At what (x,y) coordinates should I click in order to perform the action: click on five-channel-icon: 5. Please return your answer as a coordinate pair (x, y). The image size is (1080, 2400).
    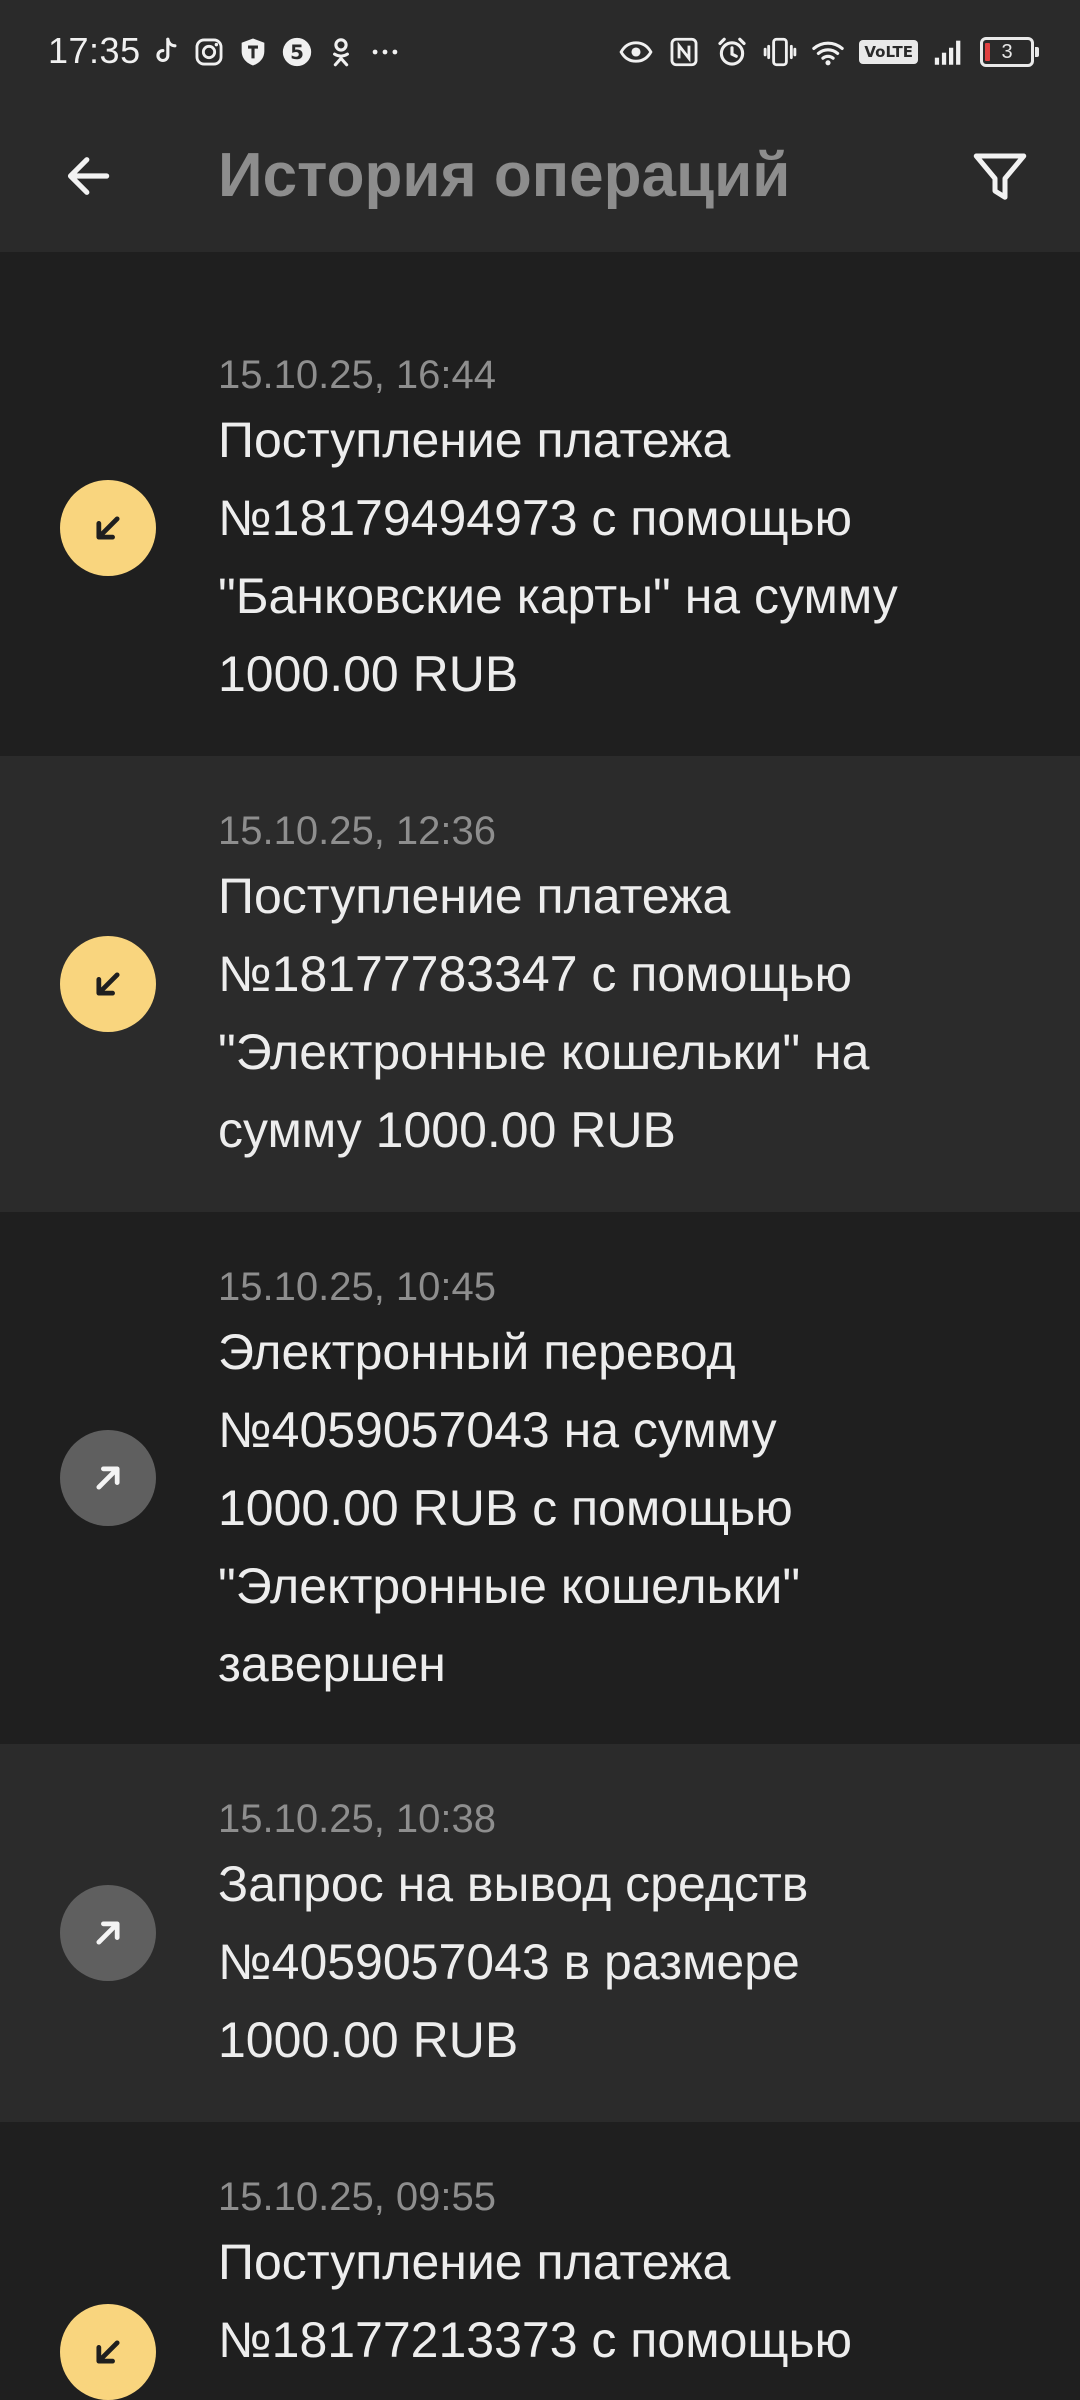
    Looking at the image, I should click on (297, 52).